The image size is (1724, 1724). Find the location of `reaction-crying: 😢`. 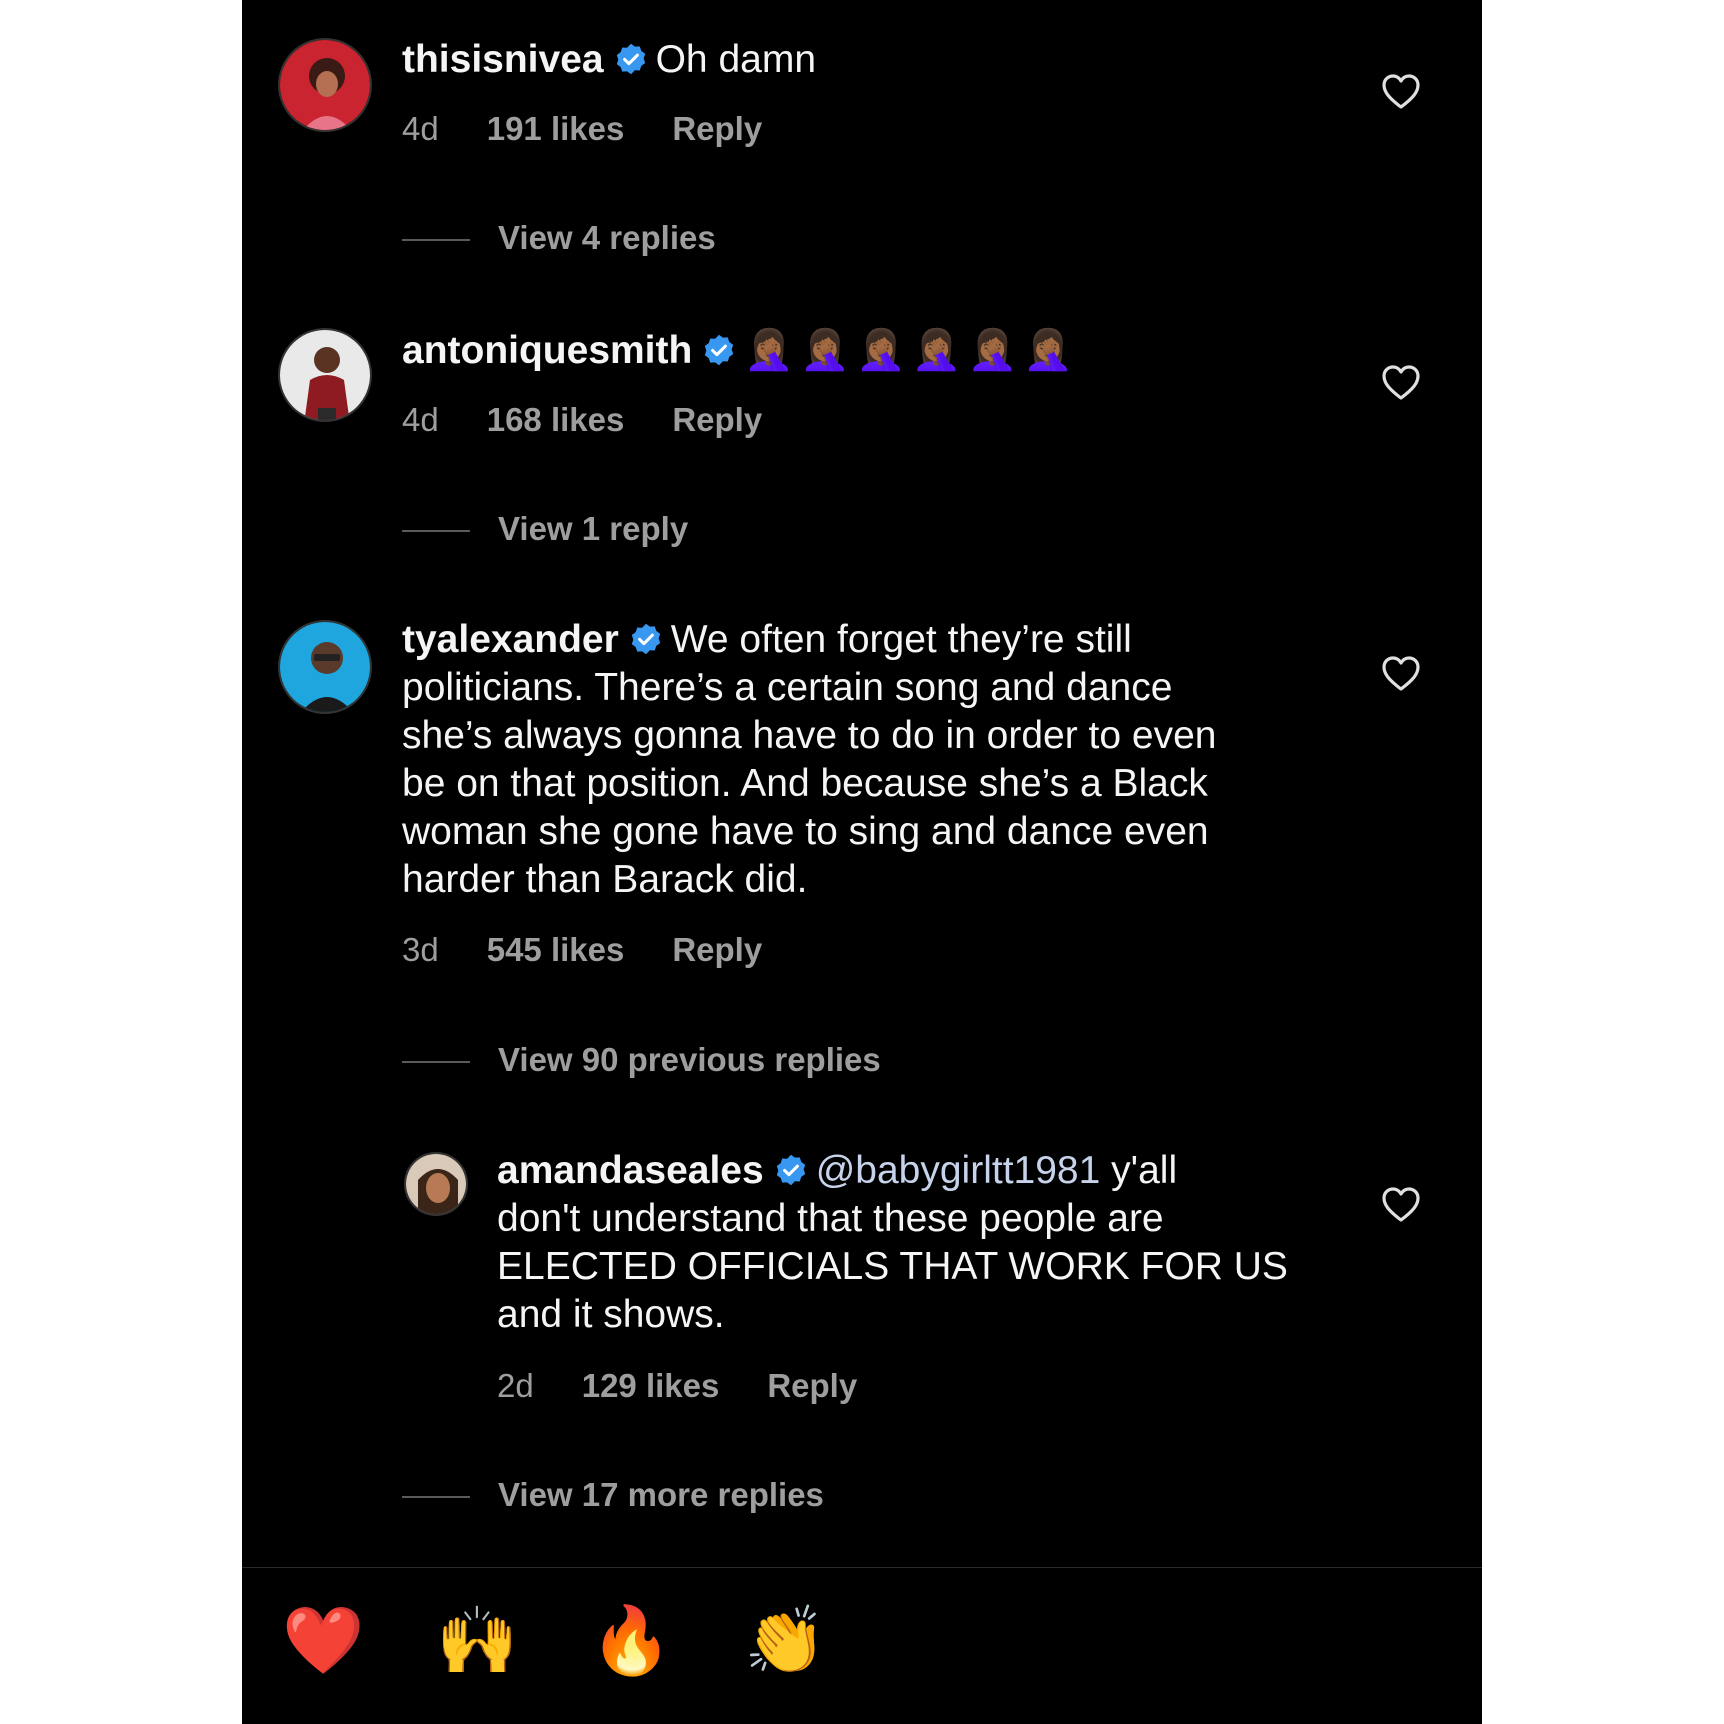

reaction-crying: 😢 is located at coordinates (938, 1640).